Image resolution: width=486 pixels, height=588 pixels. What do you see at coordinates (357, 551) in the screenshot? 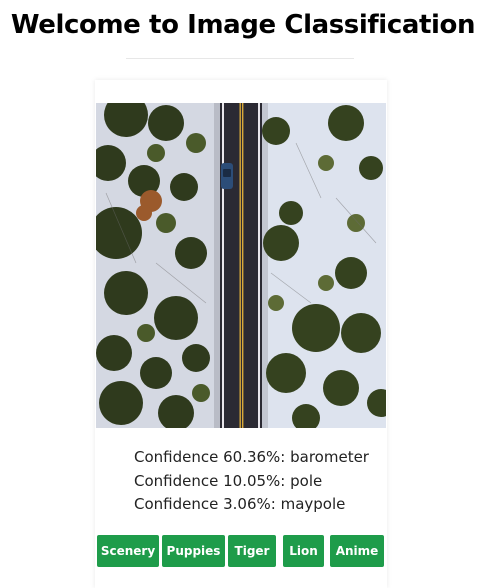
I see `anime-button: Anime` at bounding box center [357, 551].